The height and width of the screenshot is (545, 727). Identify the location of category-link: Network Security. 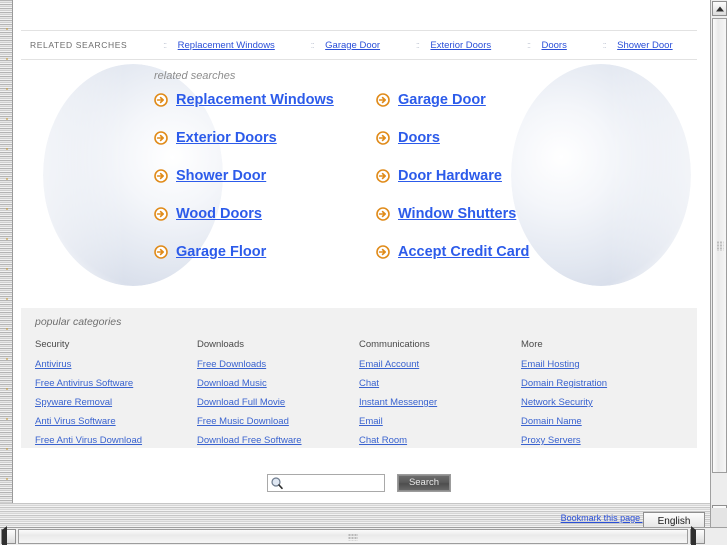
(602, 402).